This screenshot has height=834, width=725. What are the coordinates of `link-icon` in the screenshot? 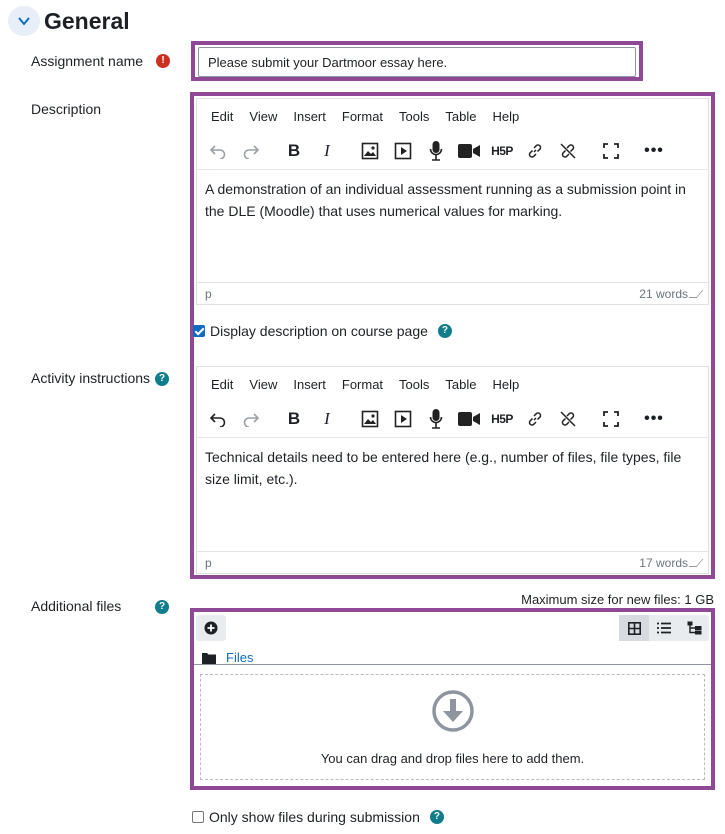 It's located at (535, 419).